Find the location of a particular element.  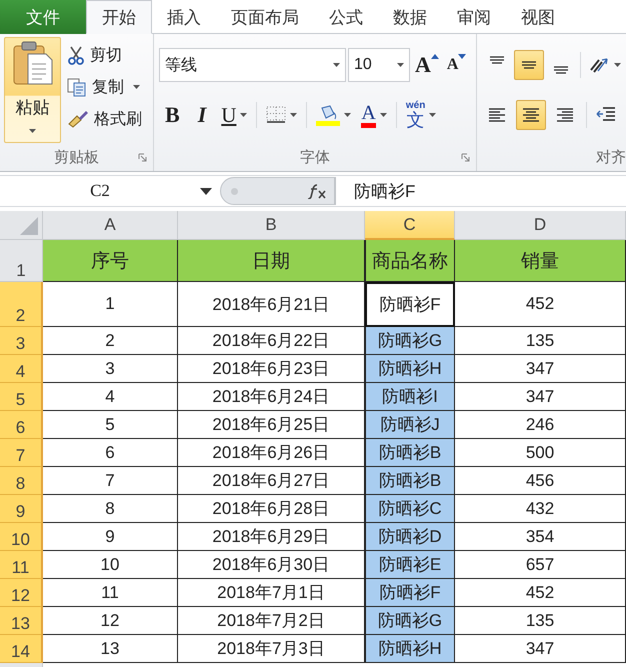

italic-button: I is located at coordinates (202, 115).